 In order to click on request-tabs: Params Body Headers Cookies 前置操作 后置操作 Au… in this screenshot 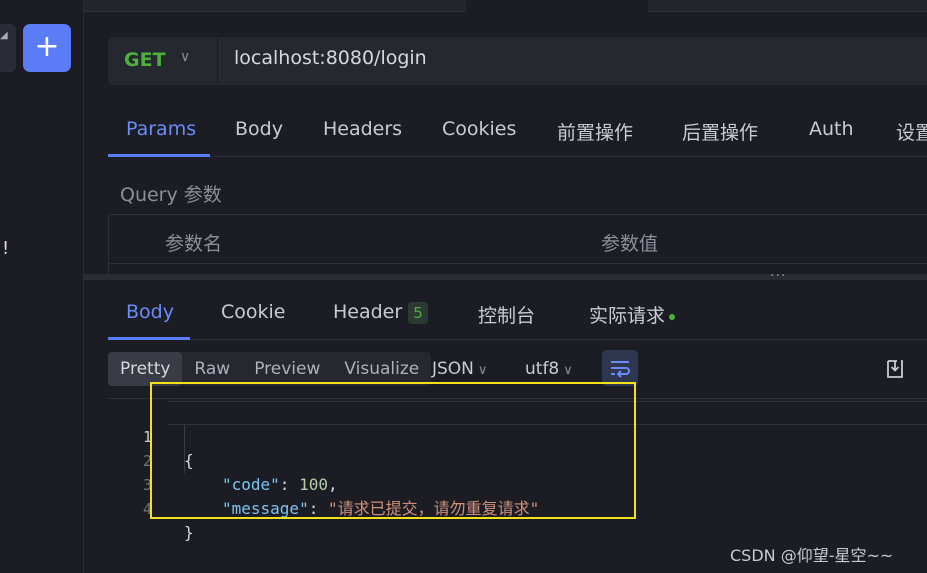, I will do `click(517, 133)`.